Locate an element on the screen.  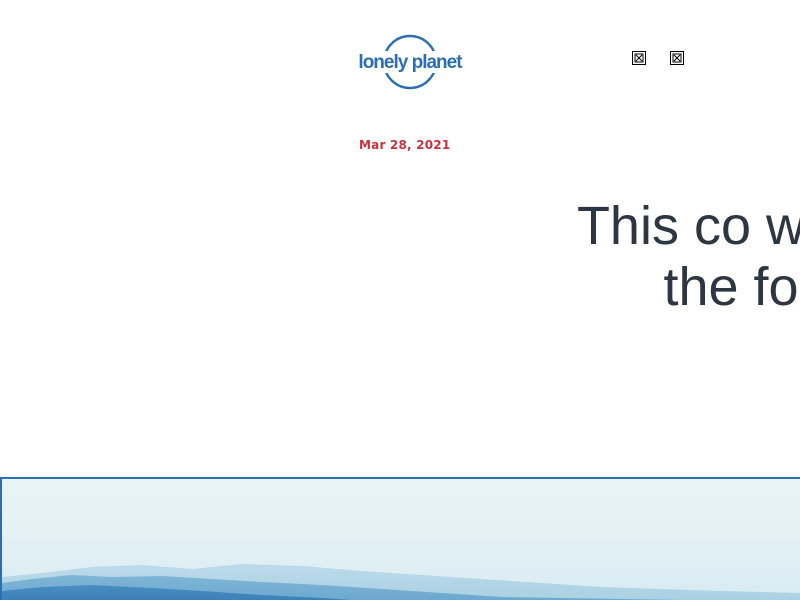
lonely-planet-logo: lonely planet is located at coordinates (410, 62).